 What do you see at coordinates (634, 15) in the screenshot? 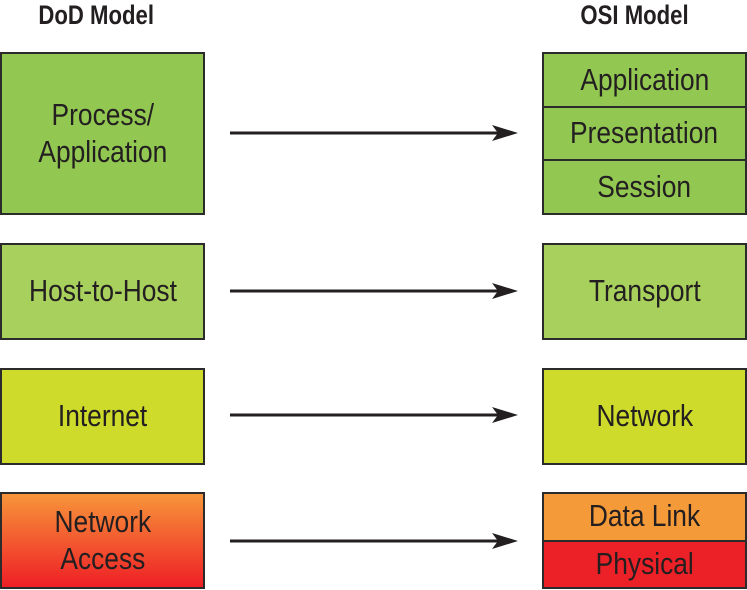
I see `osi-model-heading: OSI Model` at bounding box center [634, 15].